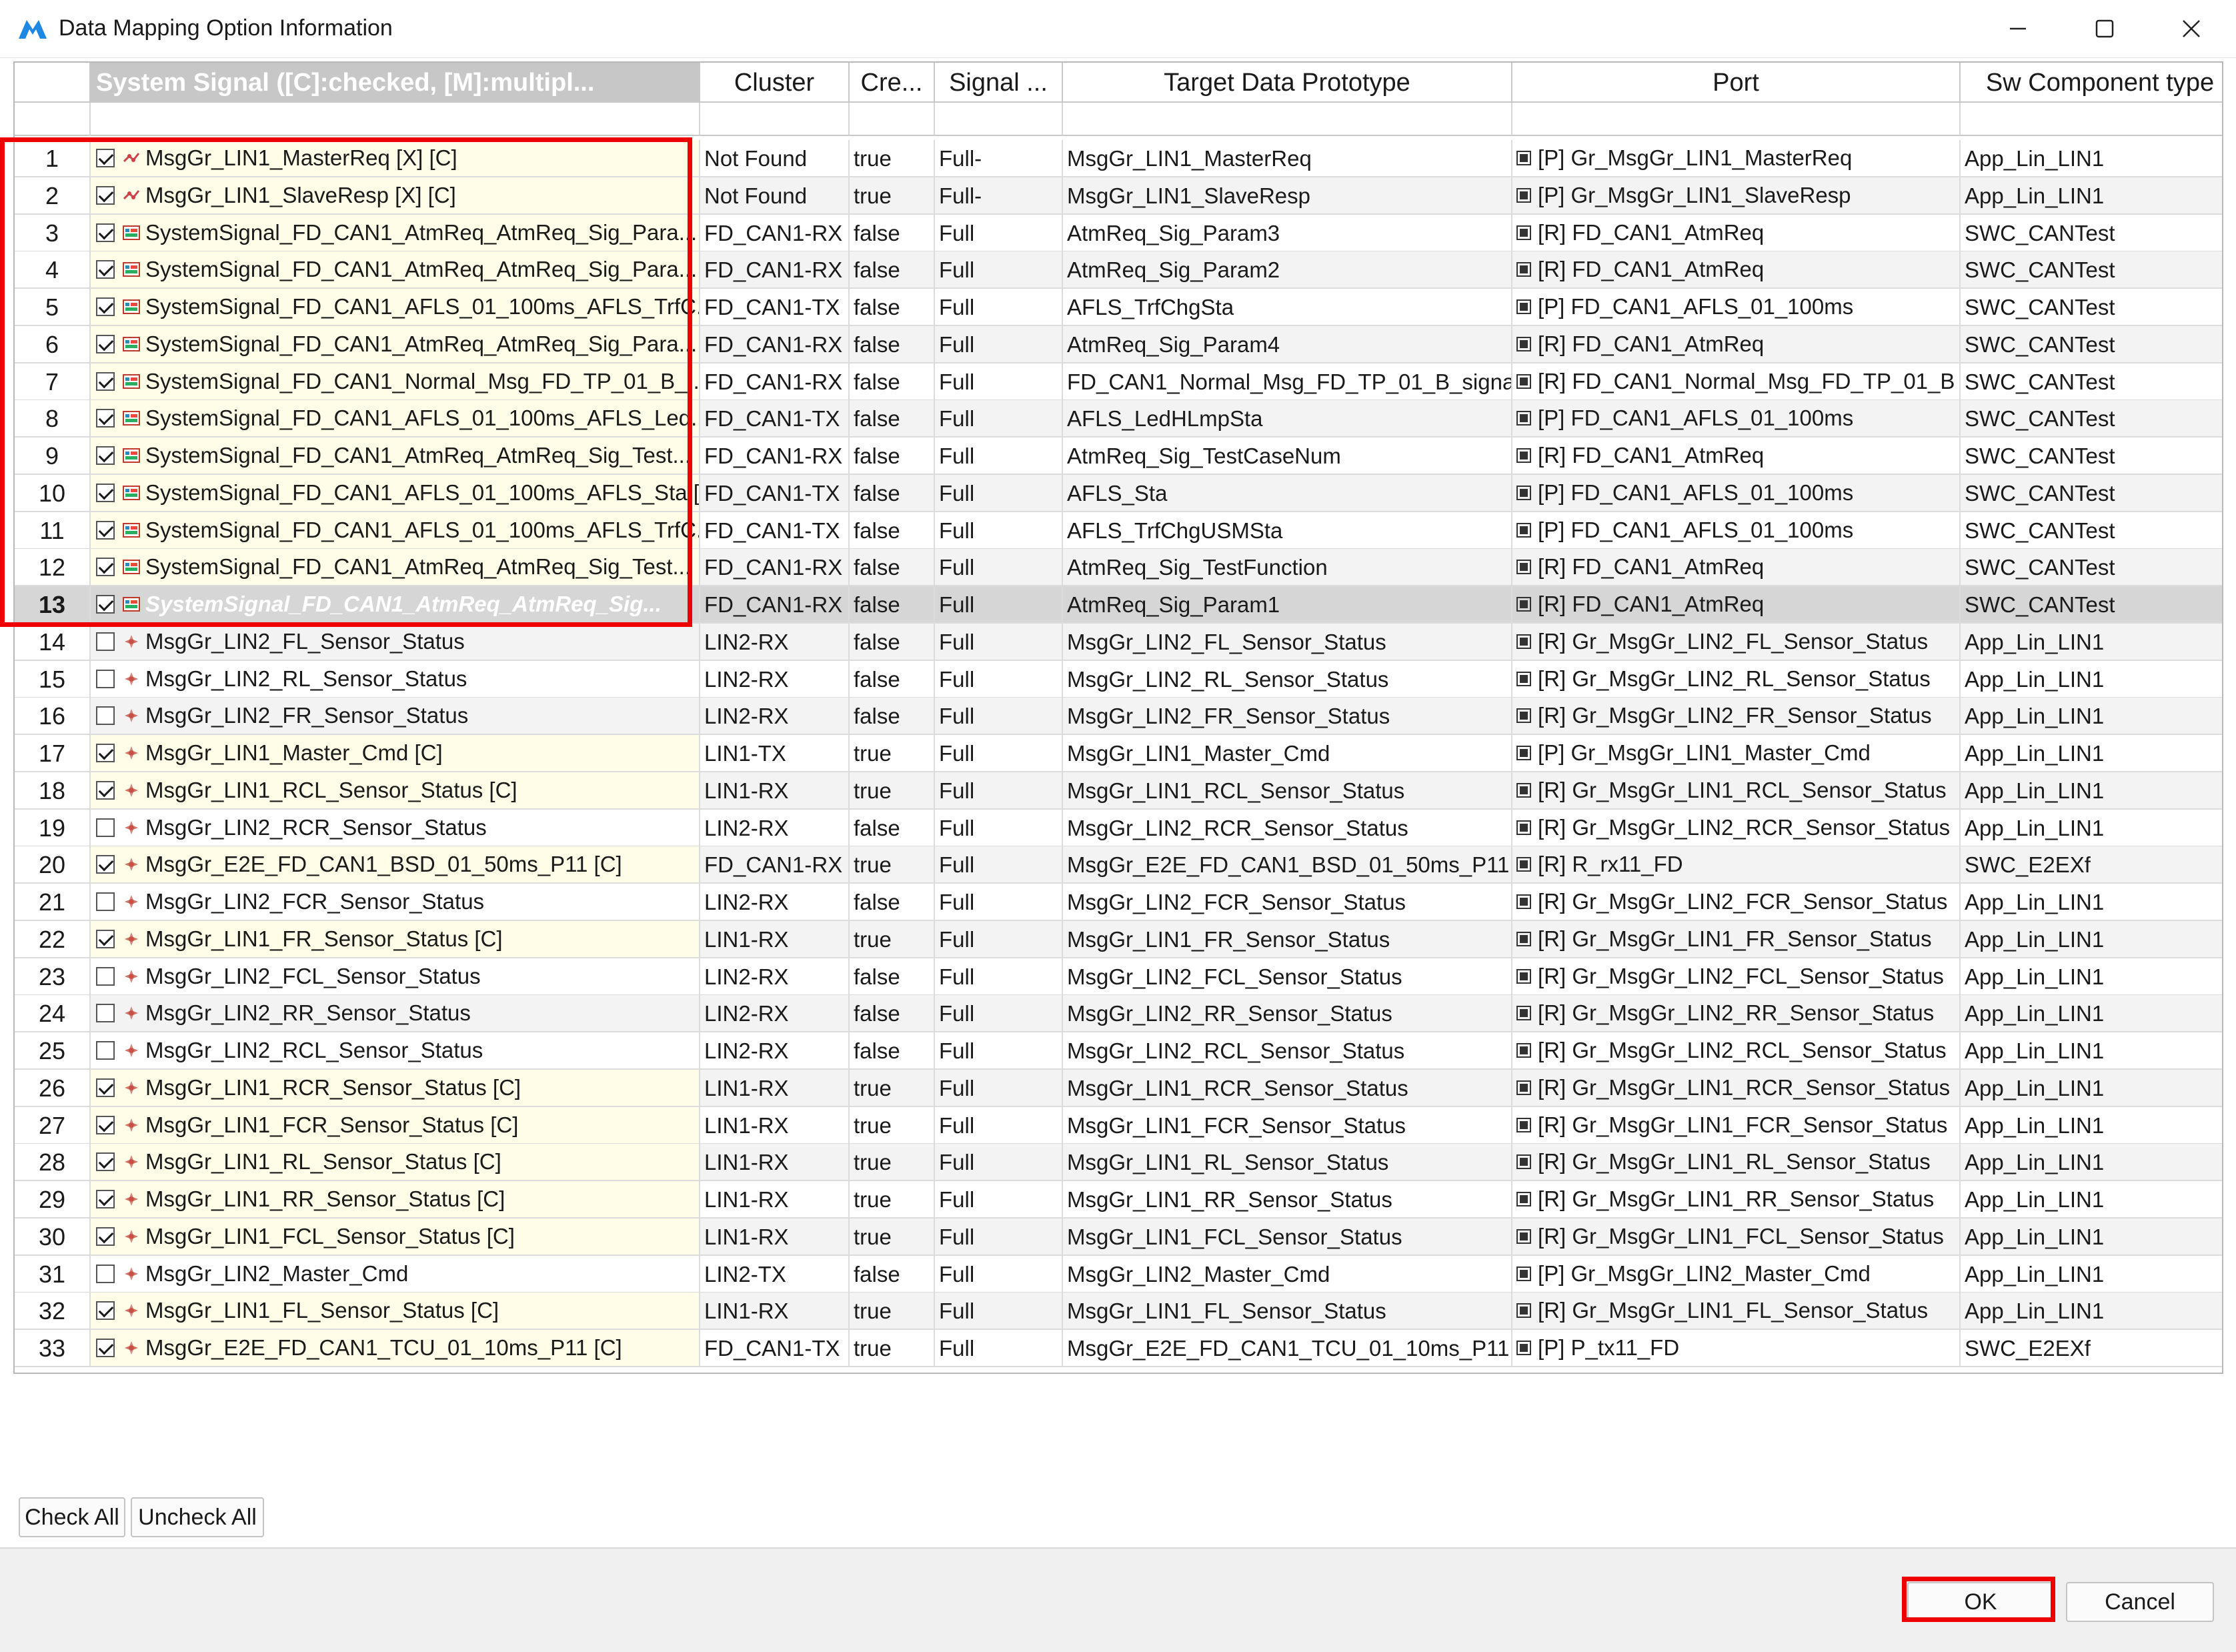 This screenshot has width=2236, height=1652. I want to click on close-button, so click(2191, 28).